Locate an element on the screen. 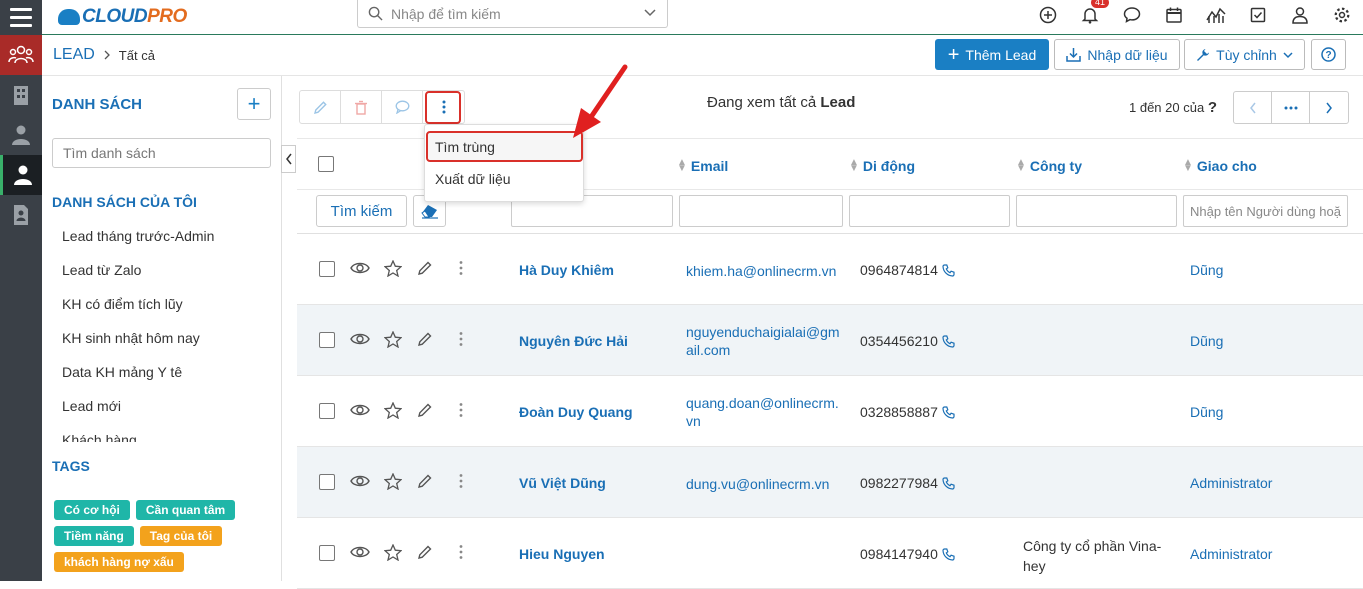 The image size is (1363, 589). lead-email: nguyenduchaigialai@gmail.com is located at coordinates (763, 341).